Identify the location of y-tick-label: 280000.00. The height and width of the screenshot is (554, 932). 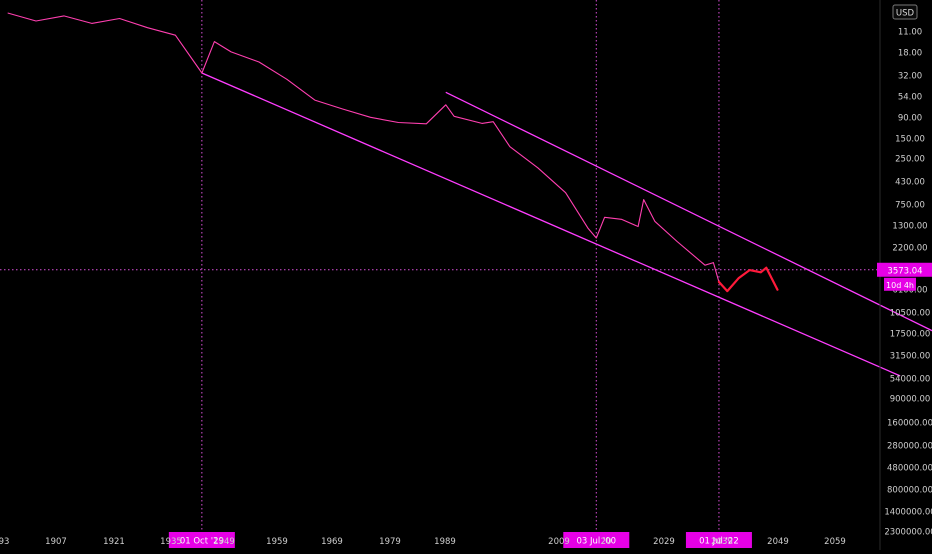
(909, 447).